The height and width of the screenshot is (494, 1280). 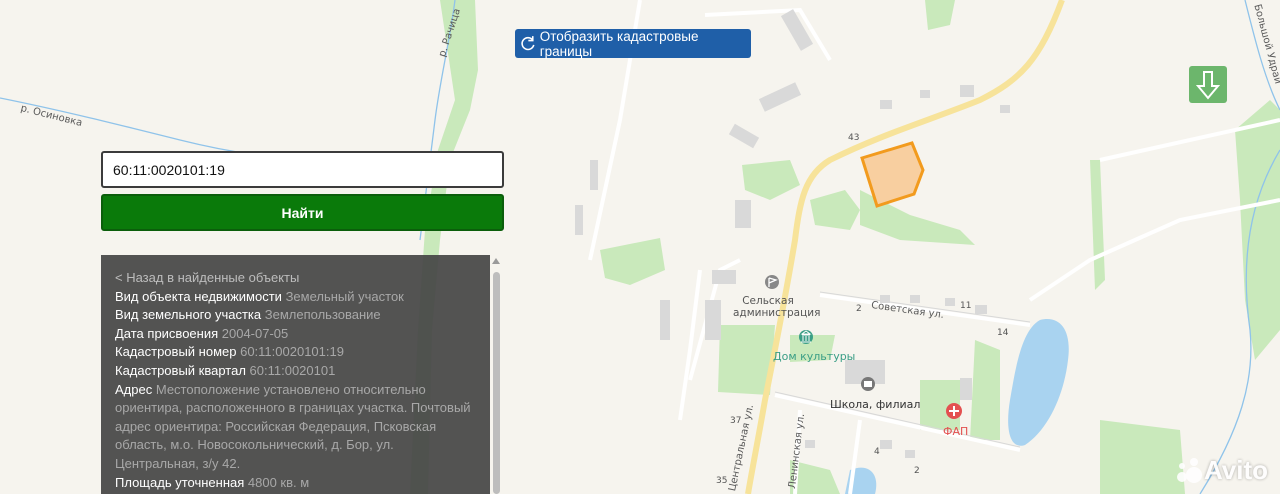 What do you see at coordinates (180, 482) in the screenshot?
I see `field-label: Площадь уточненная` at bounding box center [180, 482].